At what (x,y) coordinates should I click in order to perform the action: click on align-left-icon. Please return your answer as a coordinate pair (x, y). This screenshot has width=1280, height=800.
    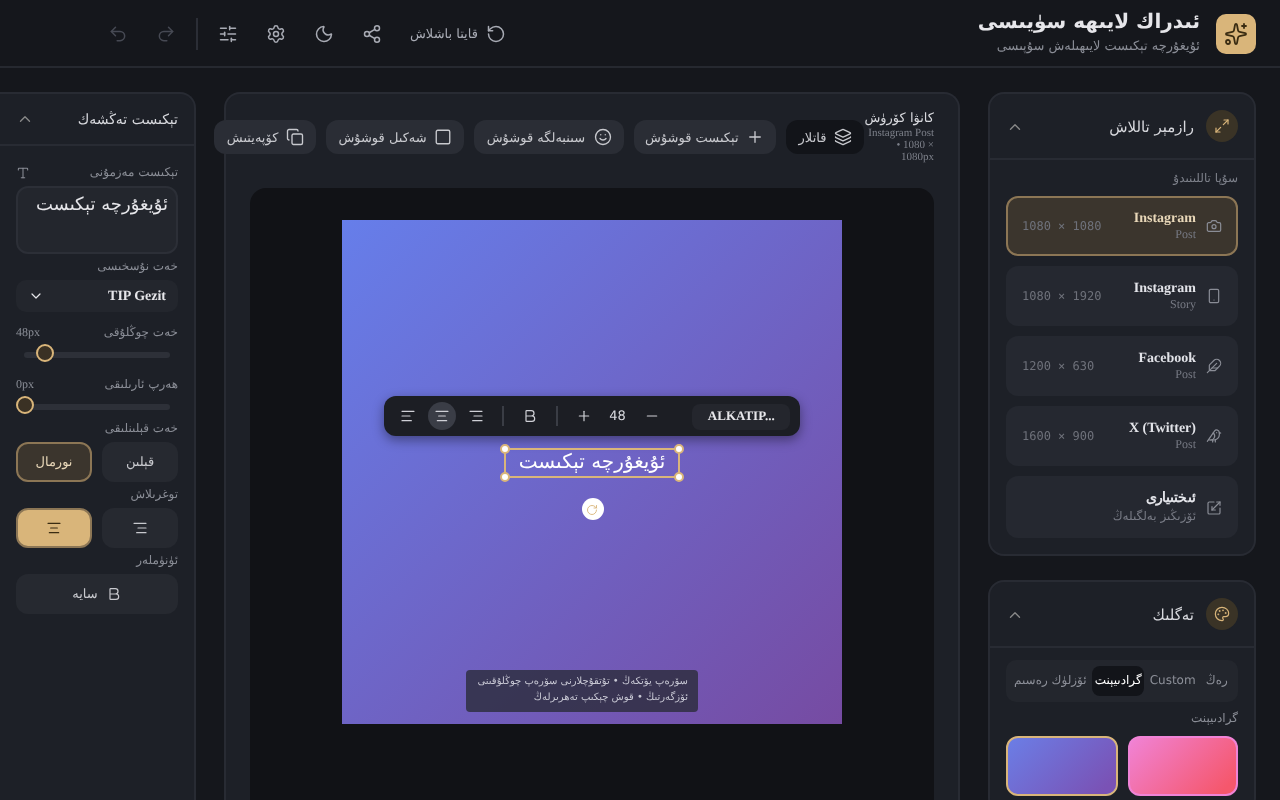
    Looking at the image, I should click on (407, 416).